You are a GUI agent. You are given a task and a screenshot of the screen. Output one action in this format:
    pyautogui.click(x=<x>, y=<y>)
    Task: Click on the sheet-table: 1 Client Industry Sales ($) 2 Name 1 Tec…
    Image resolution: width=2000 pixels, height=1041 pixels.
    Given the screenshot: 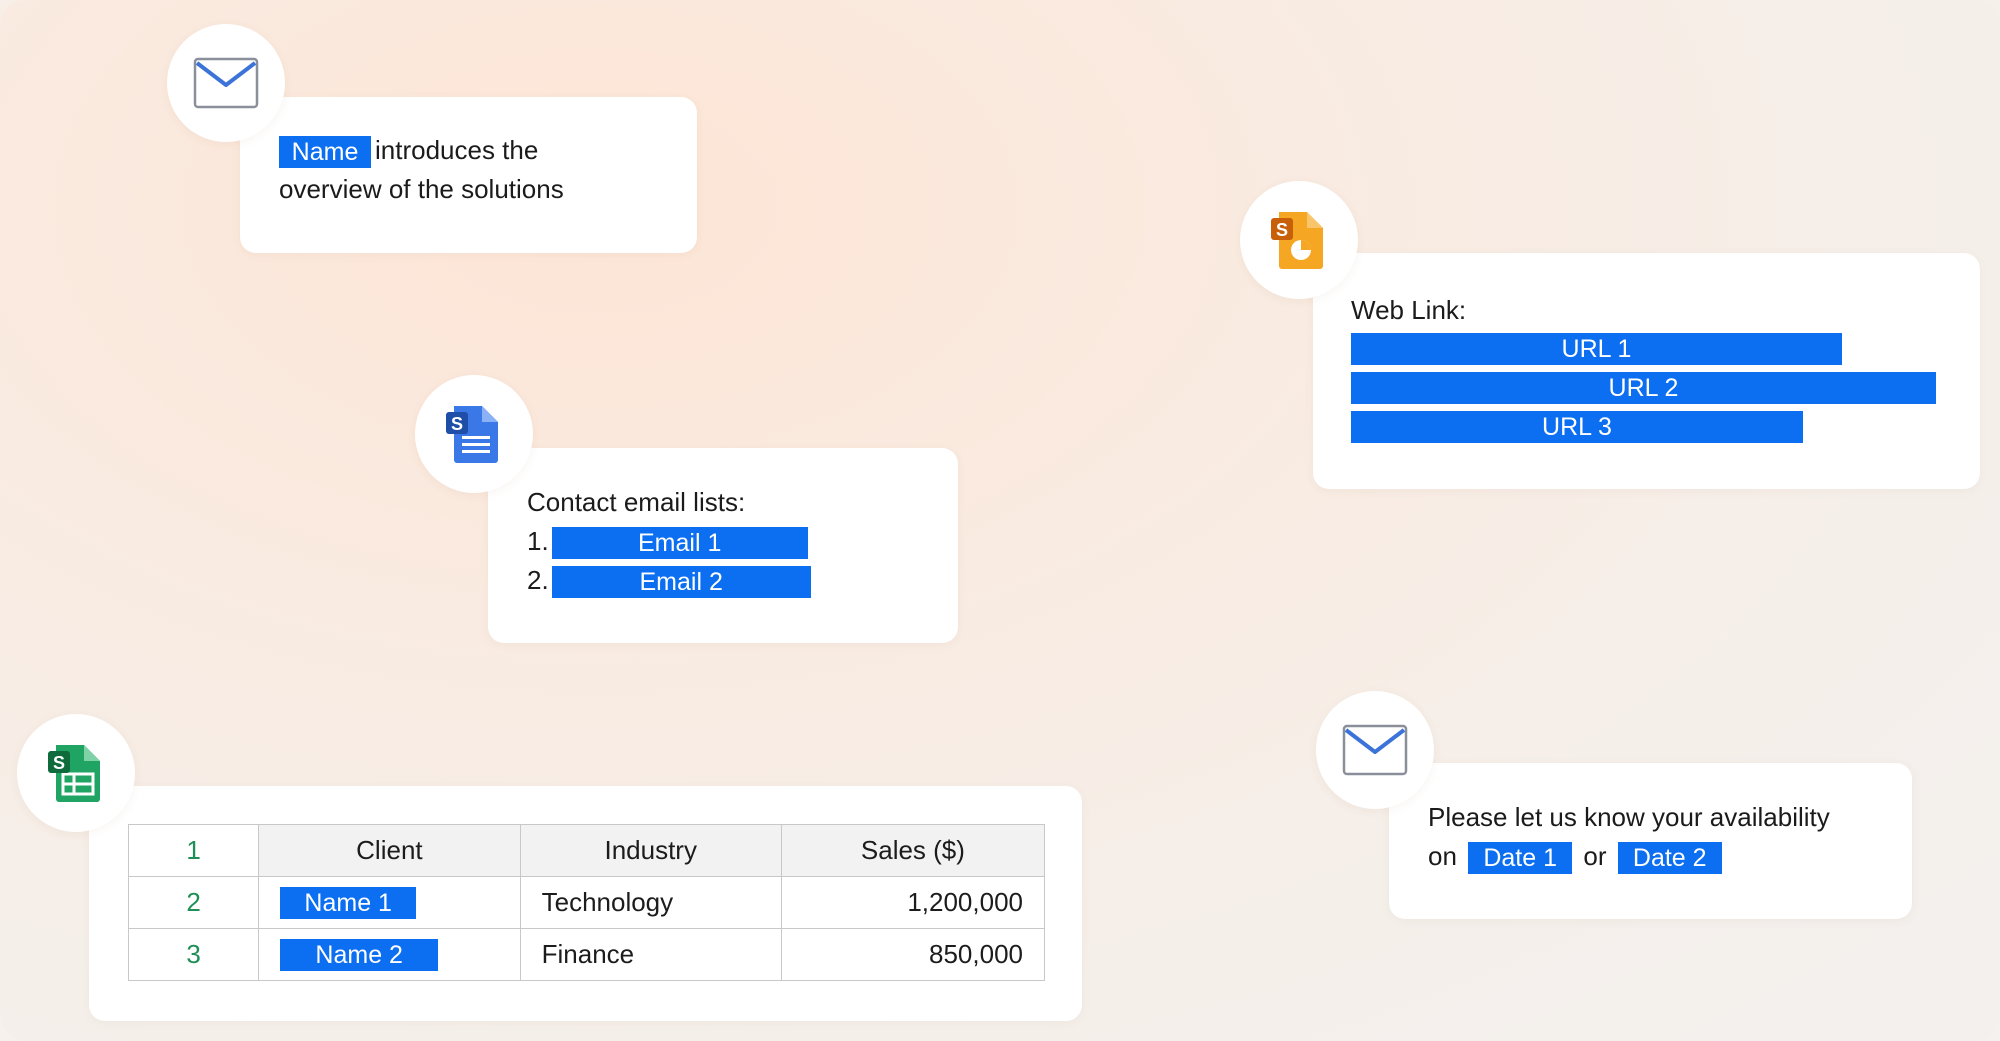 What is the action you would take?
    pyautogui.click(x=586, y=902)
    